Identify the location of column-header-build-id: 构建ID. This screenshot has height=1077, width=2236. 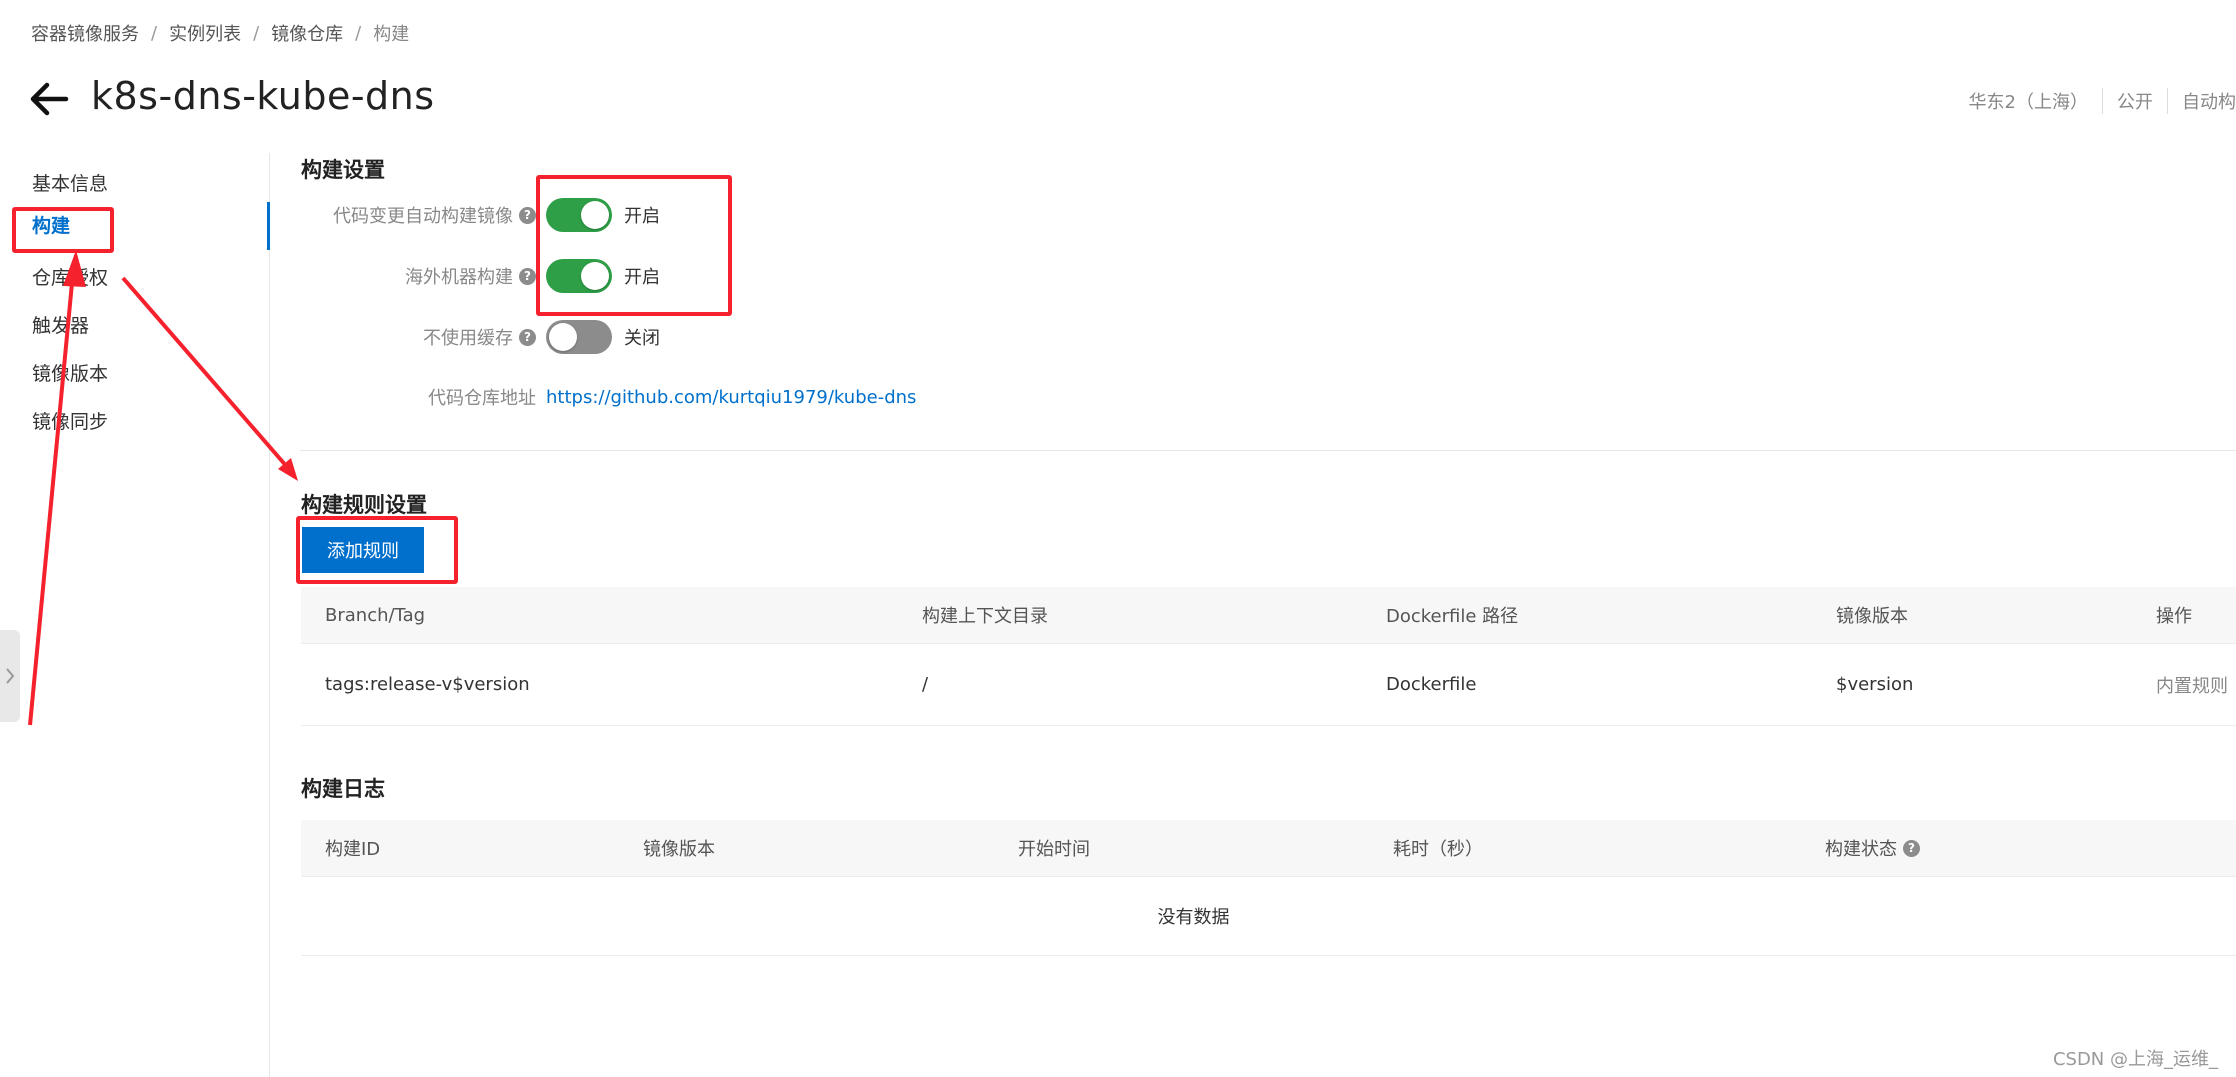
(353, 849).